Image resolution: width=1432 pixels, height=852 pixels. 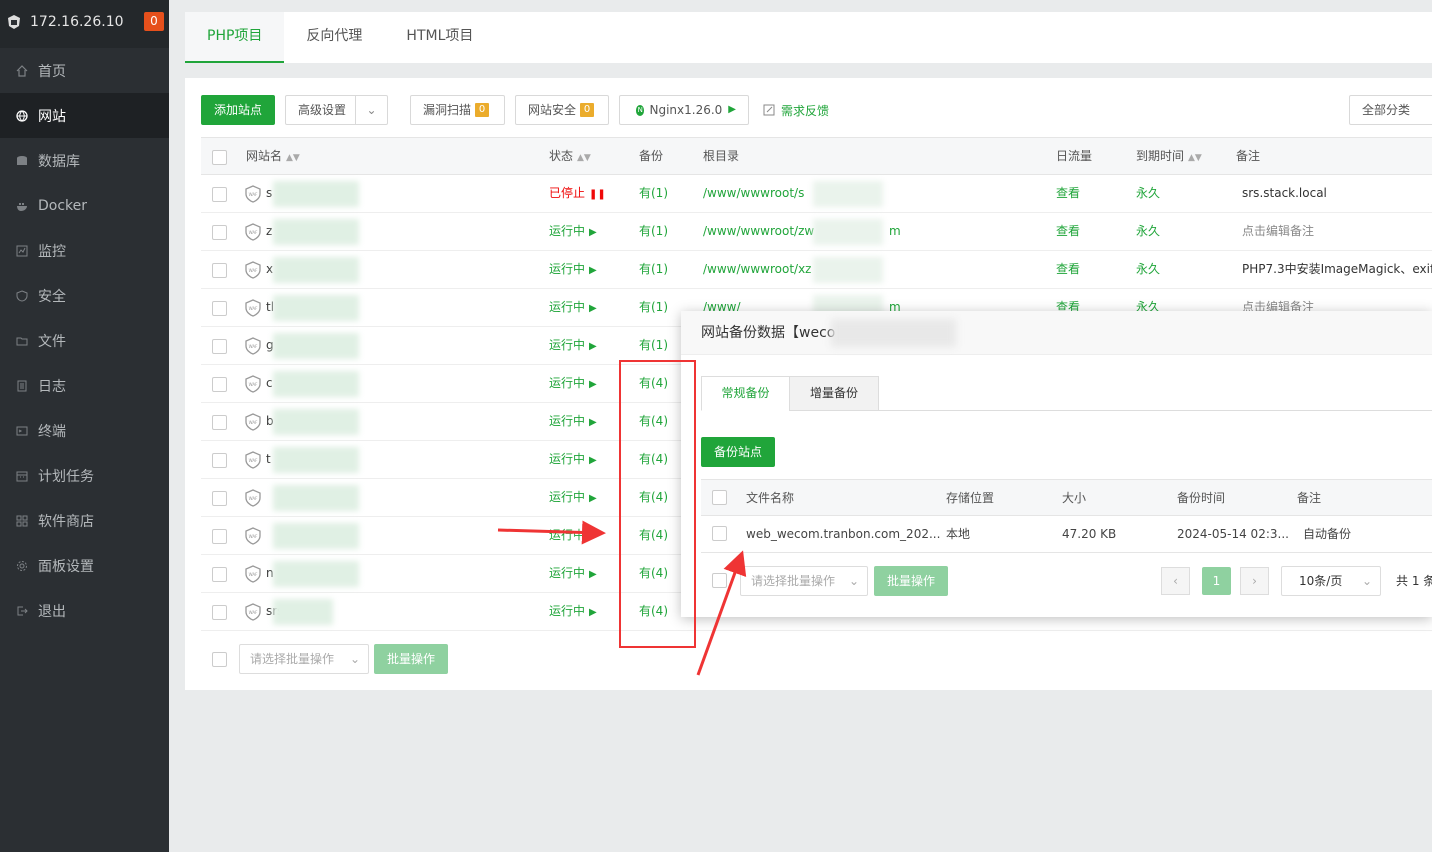 I want to click on notification-badge: 0, so click(x=154, y=21).